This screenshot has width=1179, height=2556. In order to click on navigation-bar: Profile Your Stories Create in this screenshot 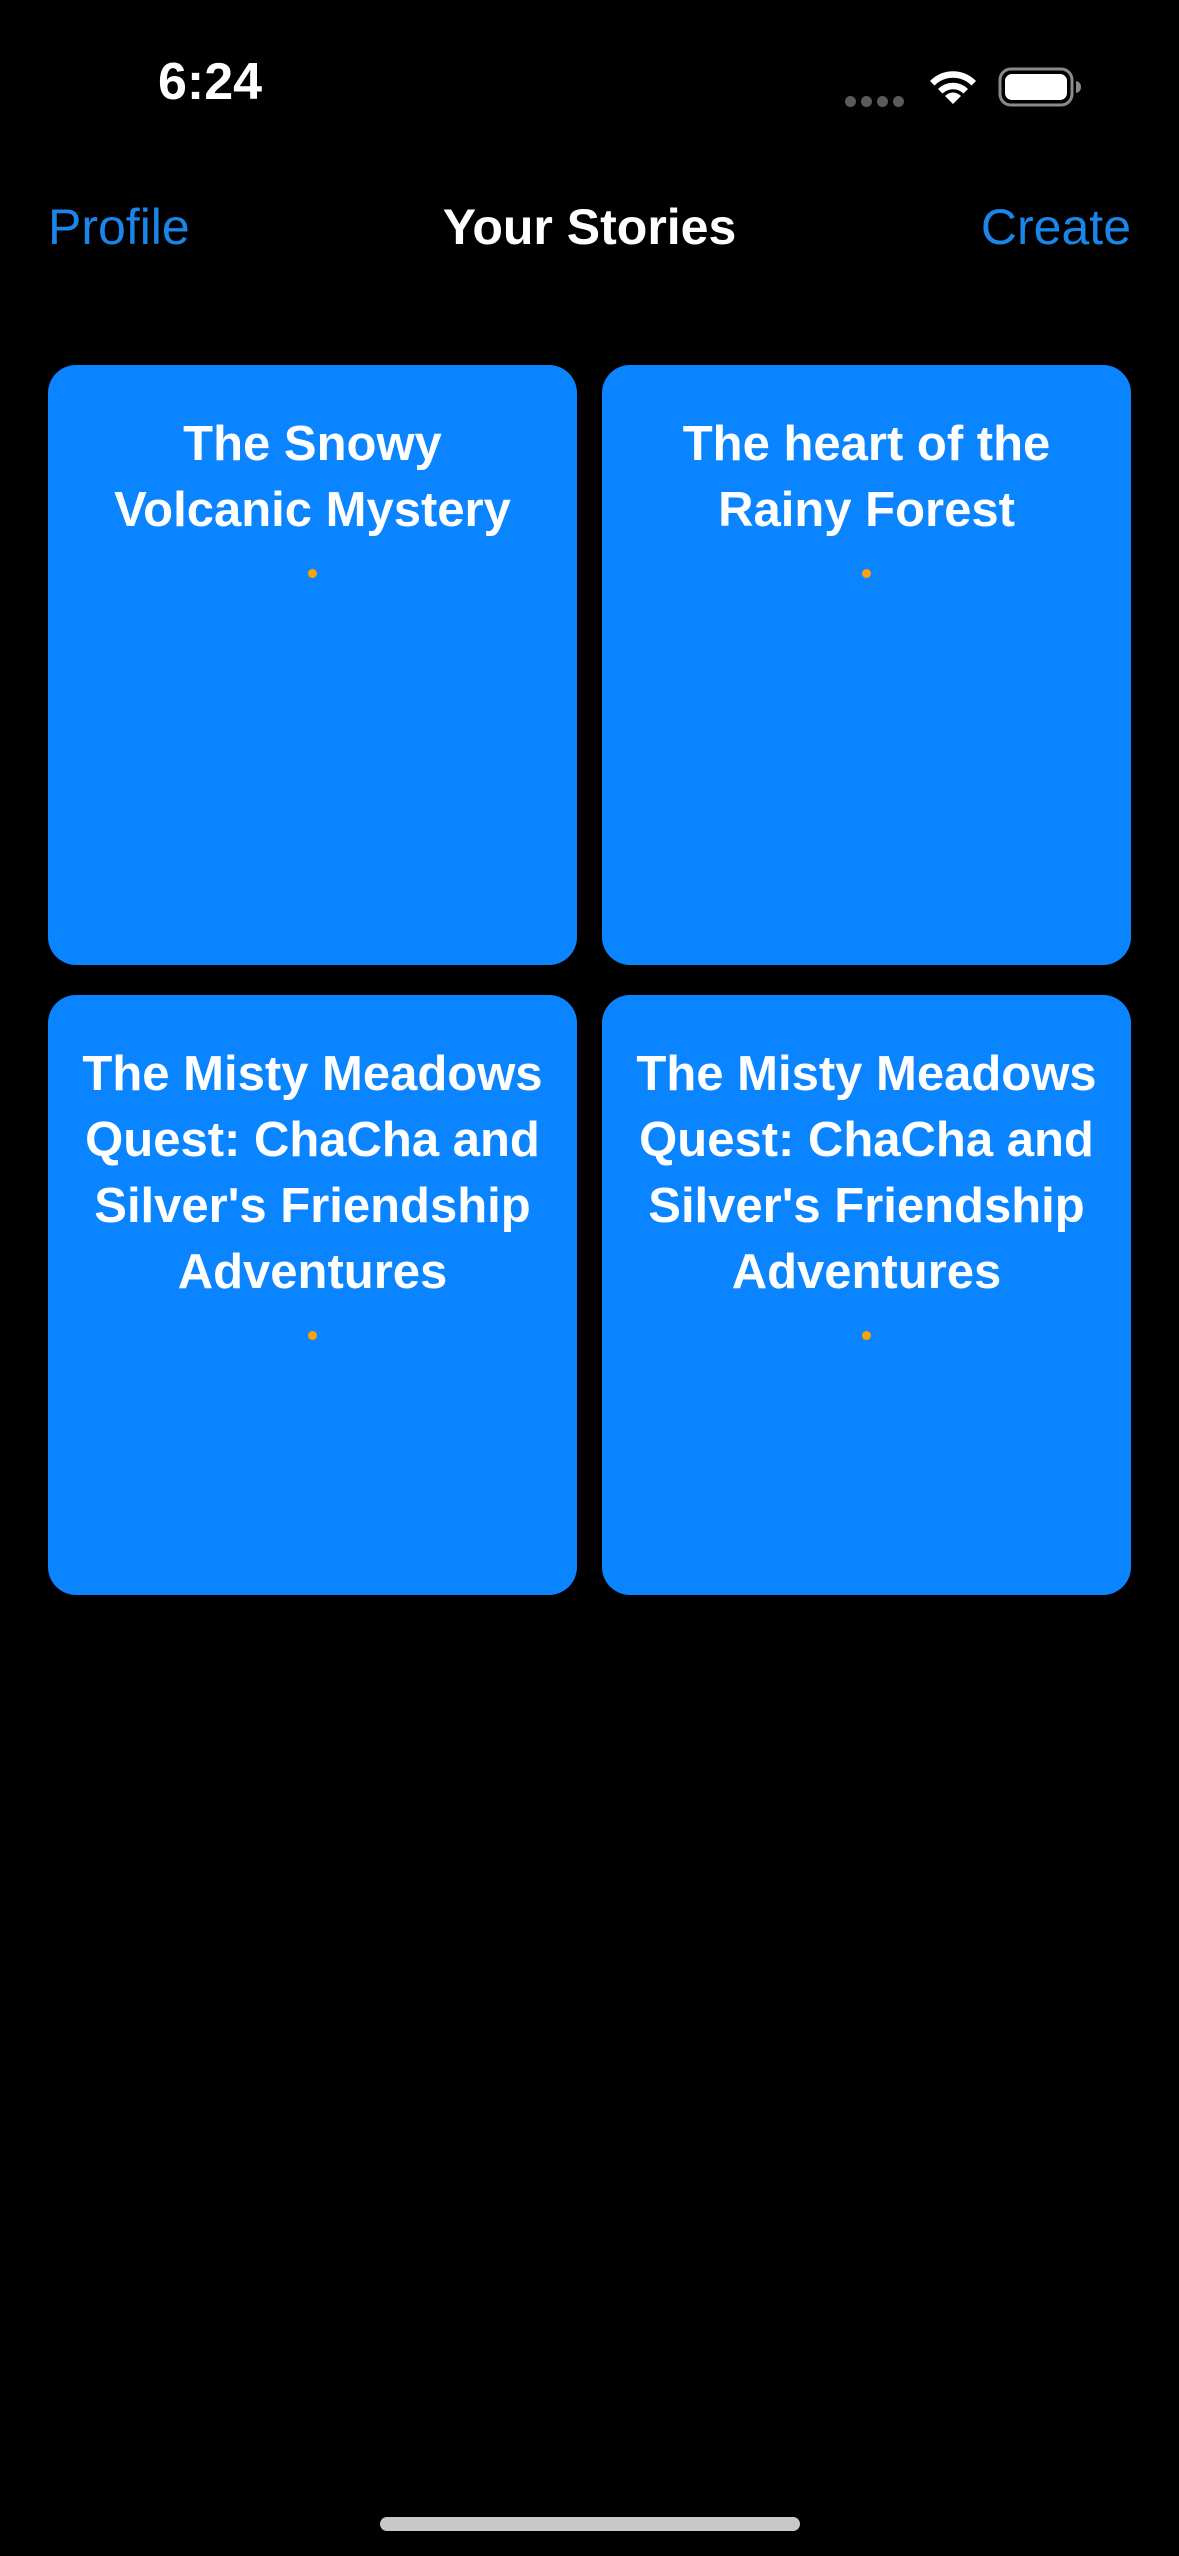, I will do `click(589, 228)`.